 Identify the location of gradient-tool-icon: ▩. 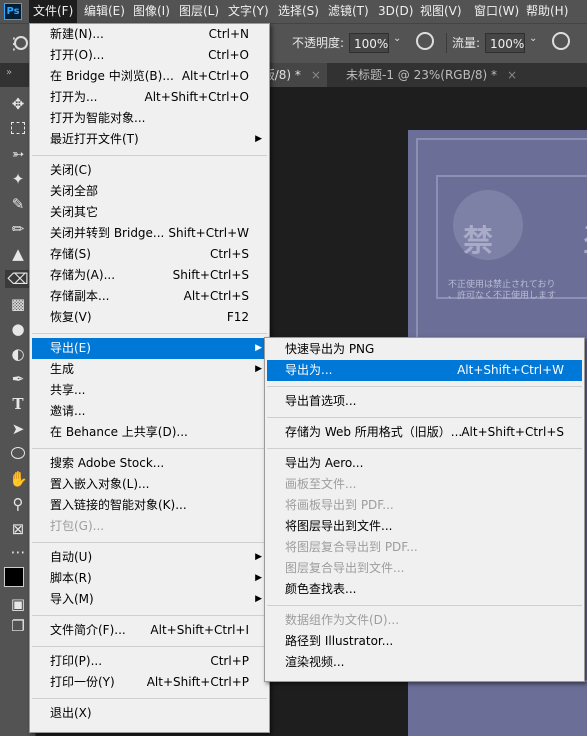
(18, 304).